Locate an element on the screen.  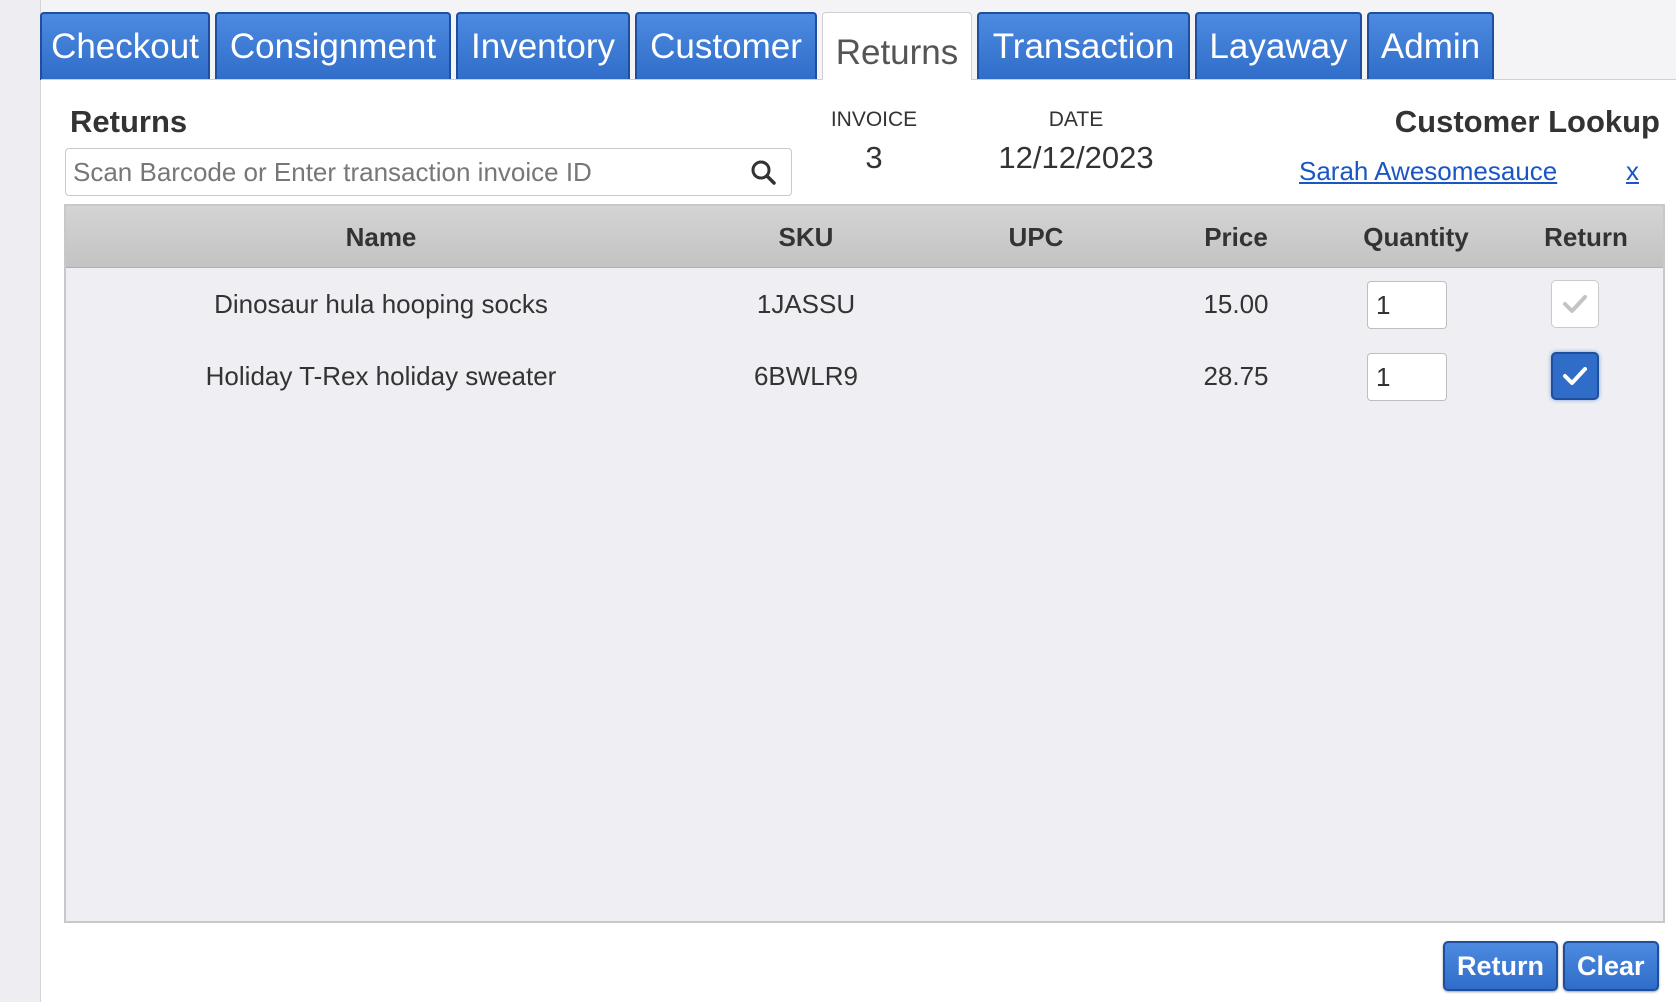
tab-customer: Customer is located at coordinates (726, 46).